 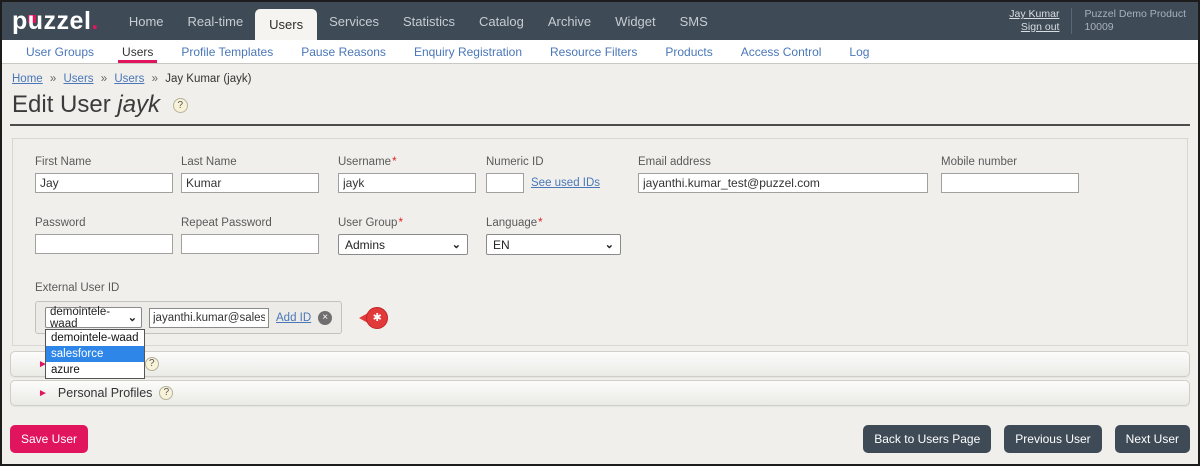 I want to click on numeric-id-label: Numeric ID, so click(x=515, y=162).